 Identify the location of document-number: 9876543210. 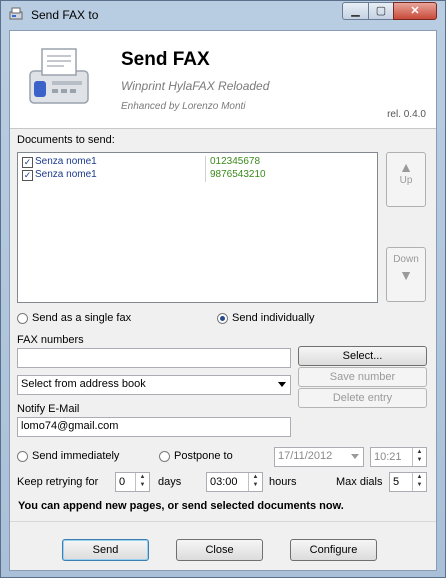
(238, 174).